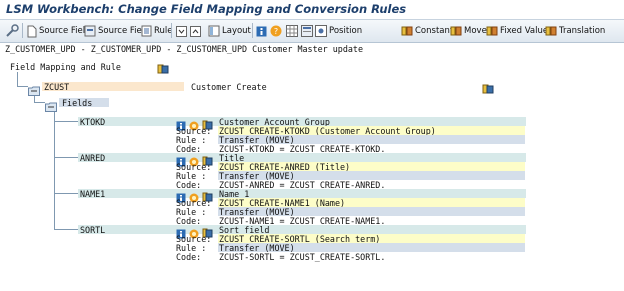  I want to click on fixed-value-button: Fixed Value, so click(517, 31).